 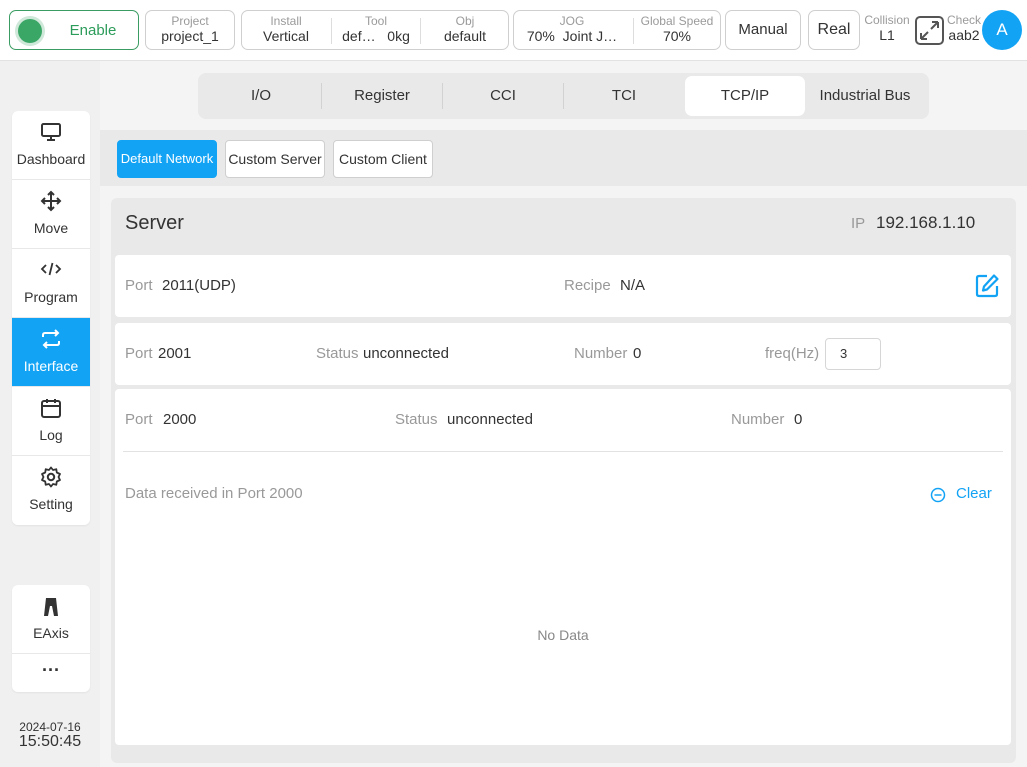 What do you see at coordinates (563, 286) in the screenshot?
I see `udp-port-row: Port 2011(UDP) Recipe N/A` at bounding box center [563, 286].